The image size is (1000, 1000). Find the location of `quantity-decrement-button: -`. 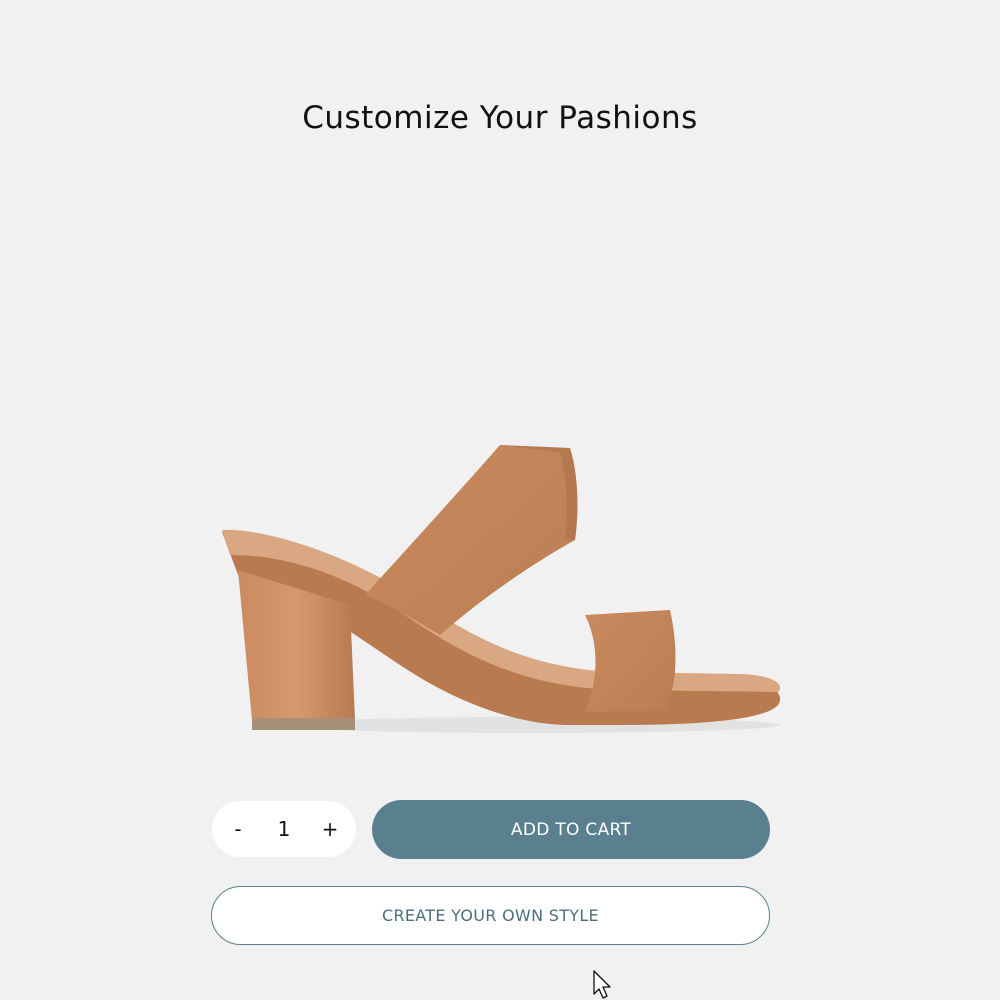

quantity-decrement-button: - is located at coordinates (238, 829).